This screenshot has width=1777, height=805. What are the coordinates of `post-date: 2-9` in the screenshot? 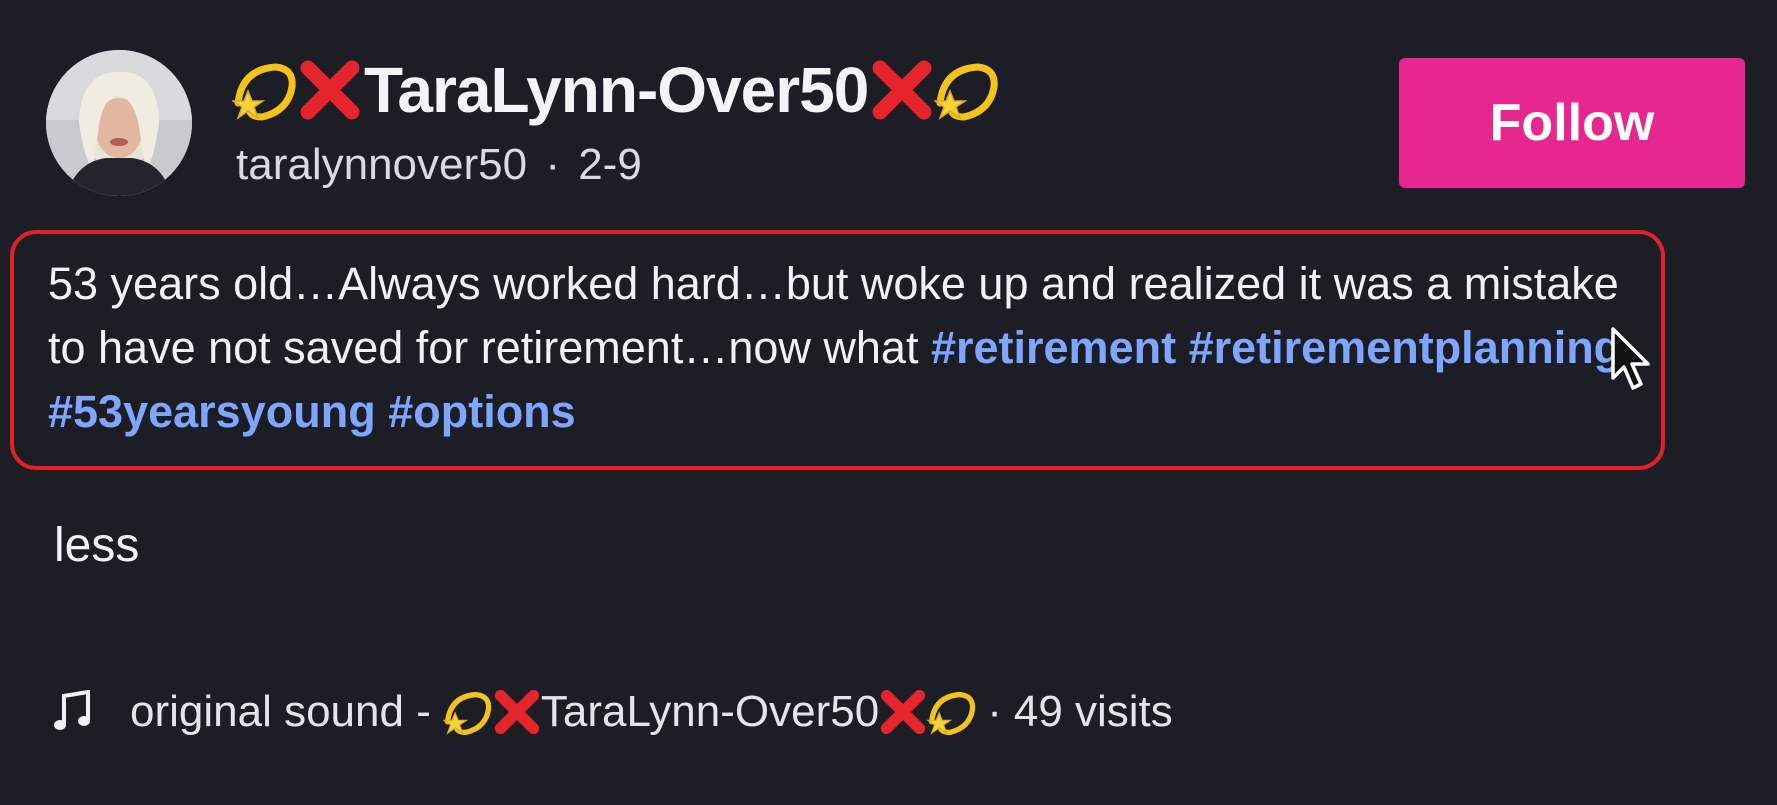 It's located at (610, 164).